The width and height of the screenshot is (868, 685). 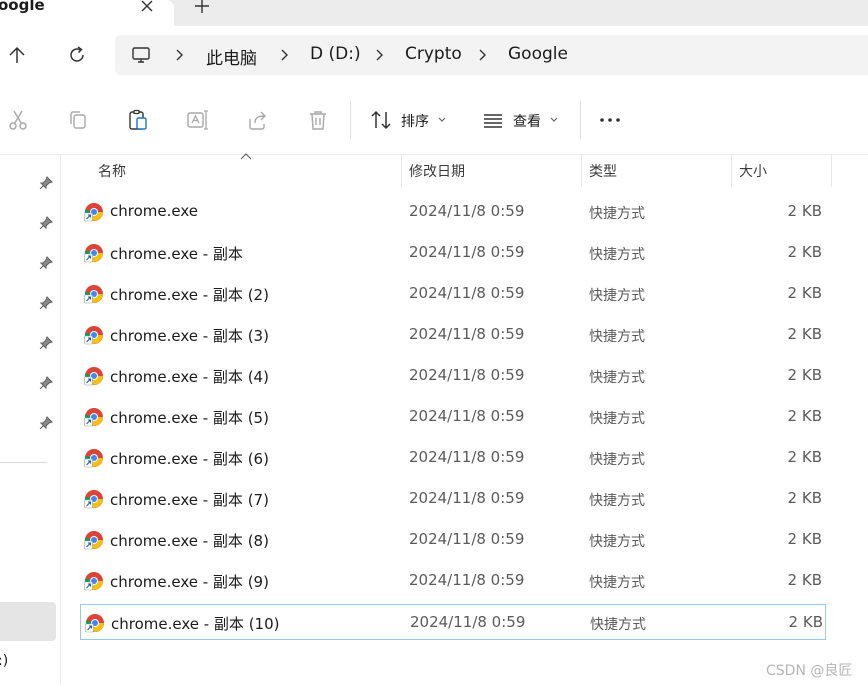 What do you see at coordinates (603, 171) in the screenshot?
I see `column-header-type: 类型` at bounding box center [603, 171].